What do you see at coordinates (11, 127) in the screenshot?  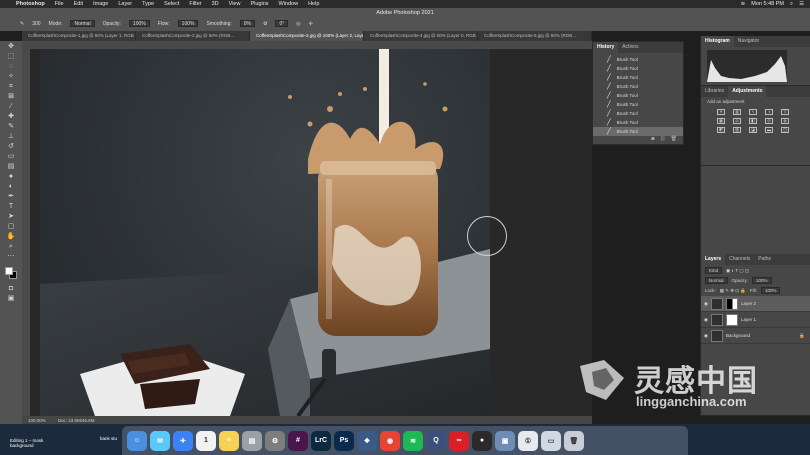 I see `brush-tool-icon: ✎` at bounding box center [11, 127].